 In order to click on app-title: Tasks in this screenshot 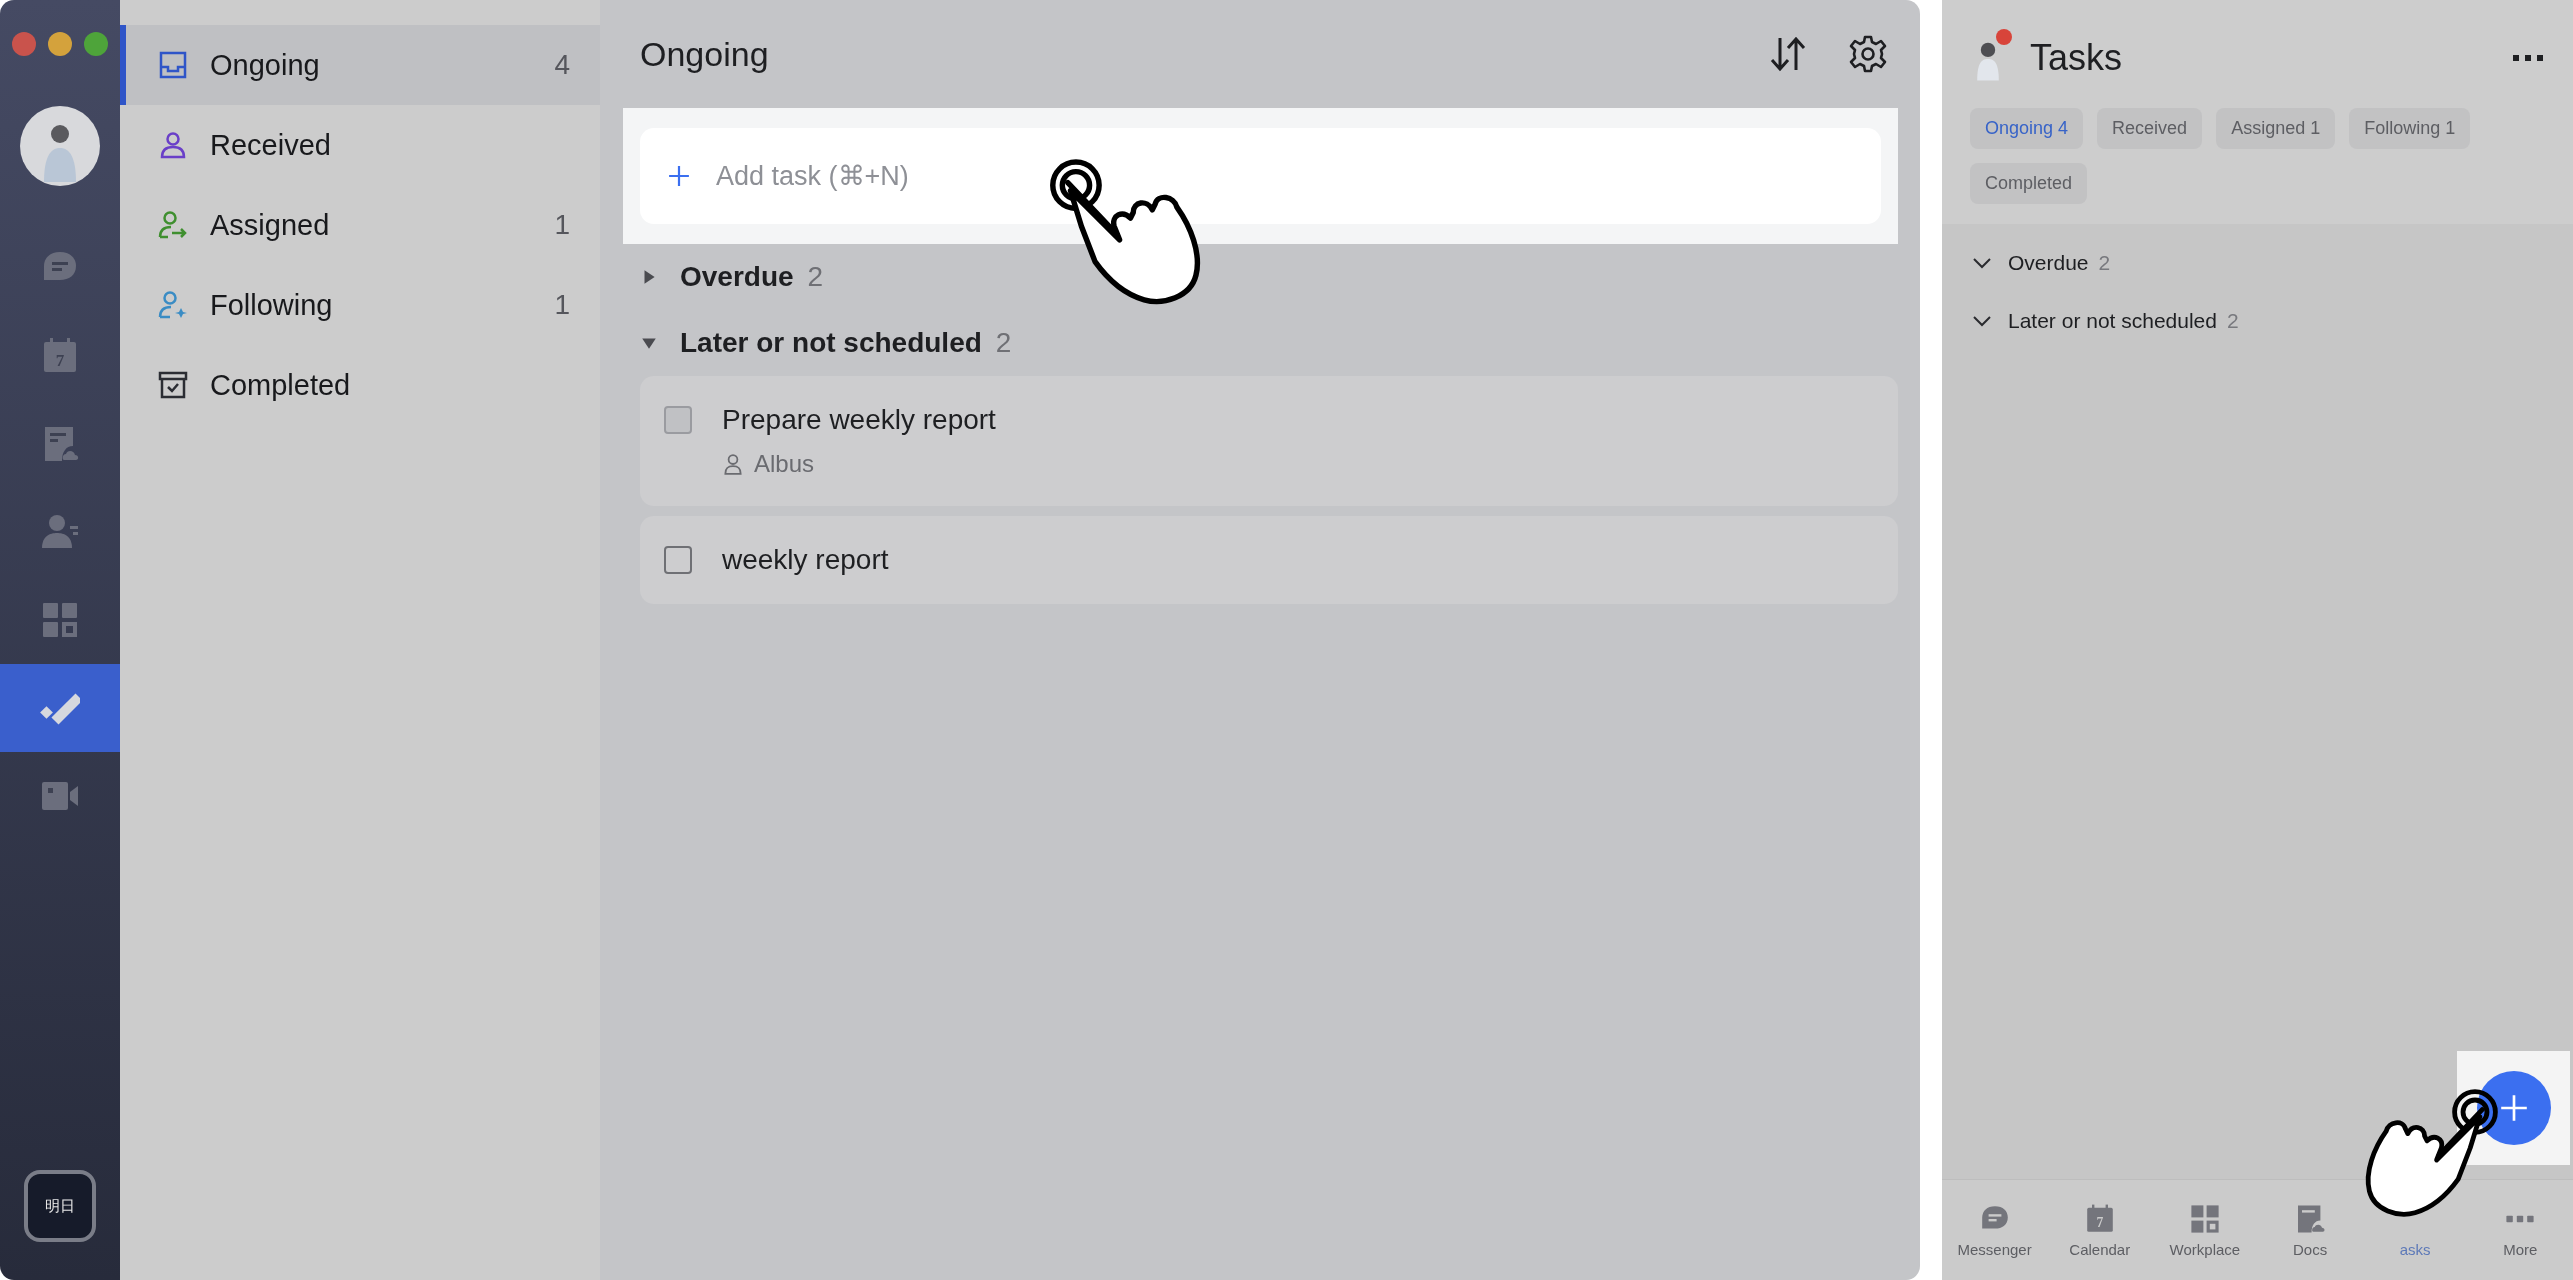, I will do `click(2077, 58)`.